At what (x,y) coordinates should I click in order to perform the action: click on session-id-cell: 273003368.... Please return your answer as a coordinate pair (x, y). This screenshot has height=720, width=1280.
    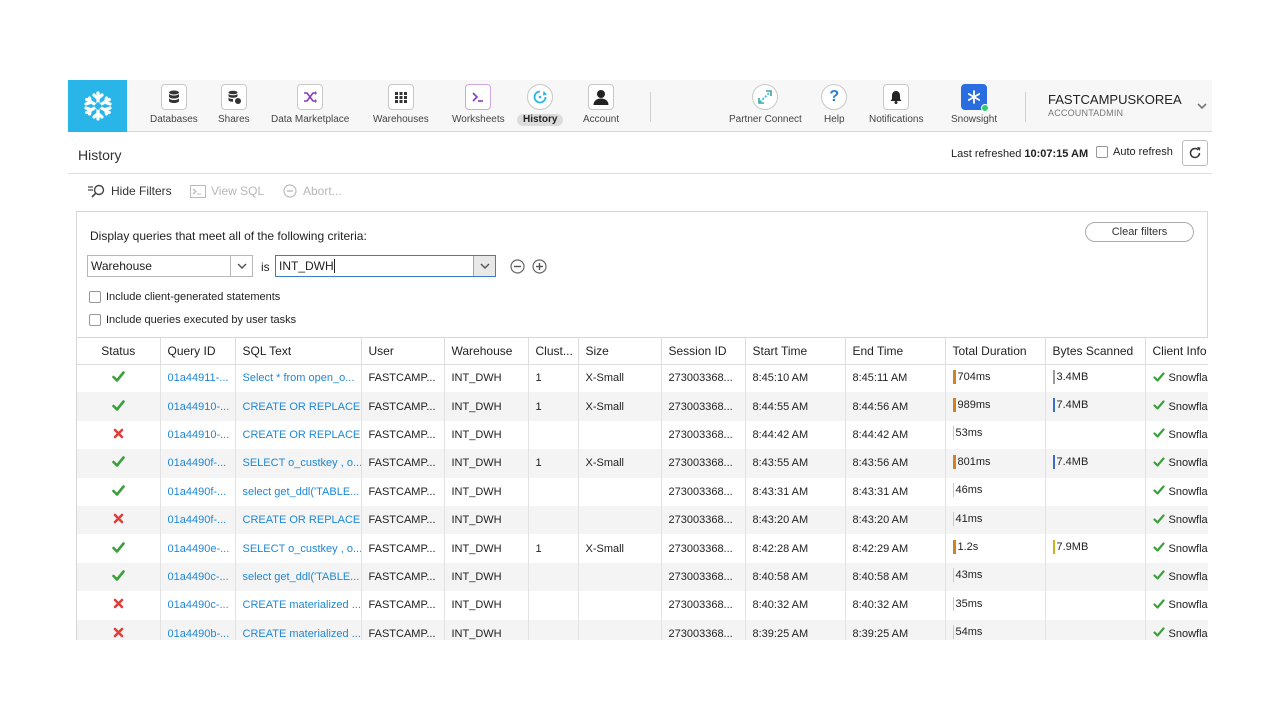
    Looking at the image, I should click on (703, 577).